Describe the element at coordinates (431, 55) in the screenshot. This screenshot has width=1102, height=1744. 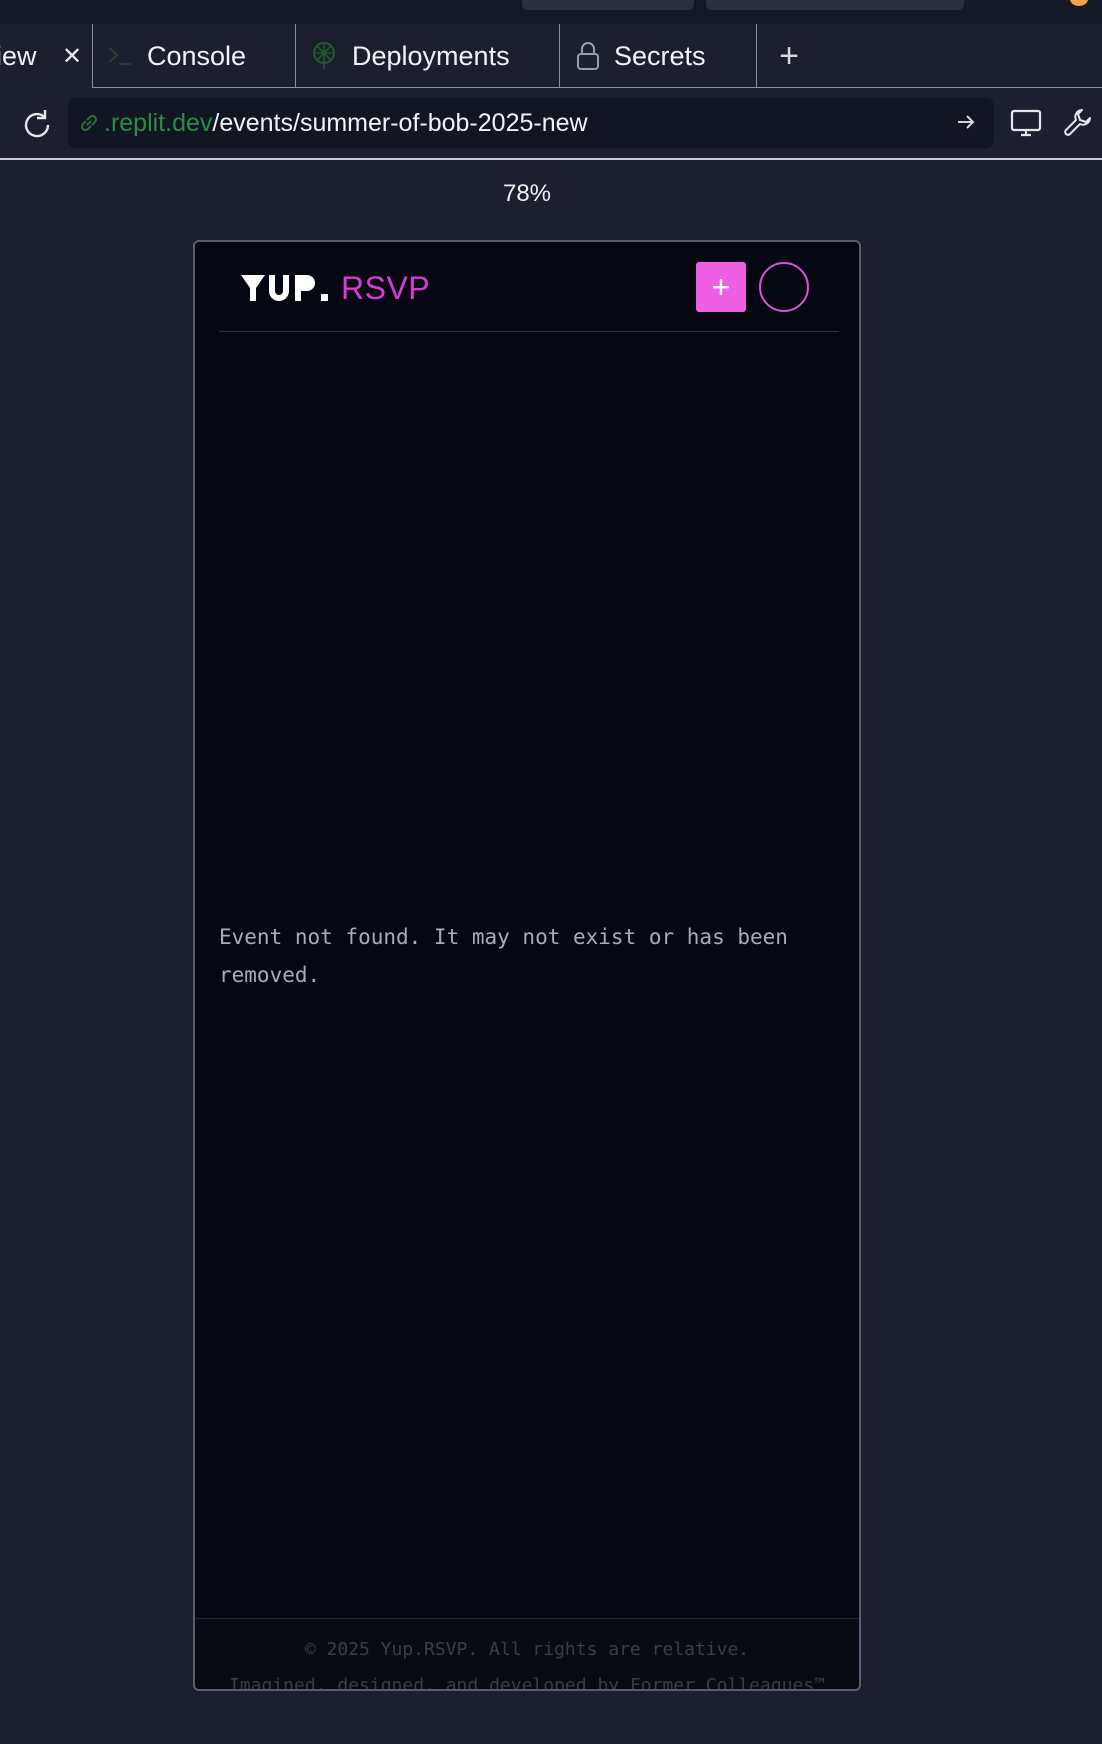
I see `tab-deployments-label: Deployments` at that location.